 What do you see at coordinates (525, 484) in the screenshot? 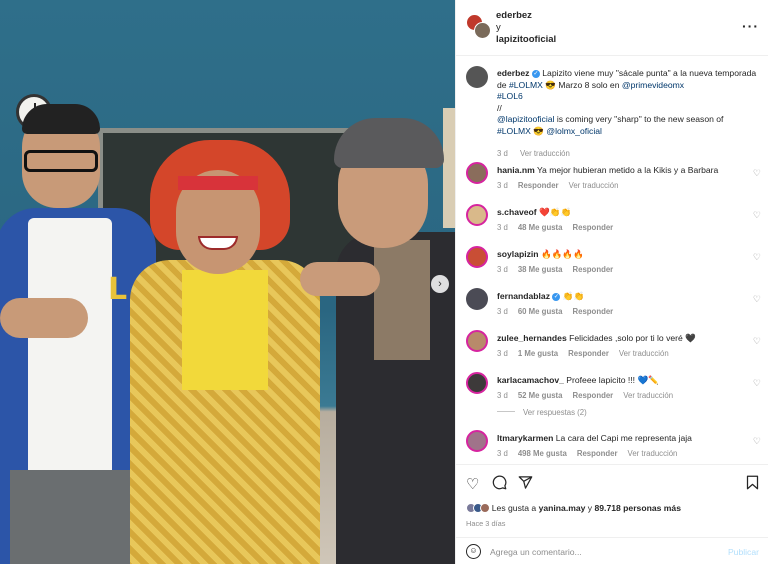
I see `share-icon` at bounding box center [525, 484].